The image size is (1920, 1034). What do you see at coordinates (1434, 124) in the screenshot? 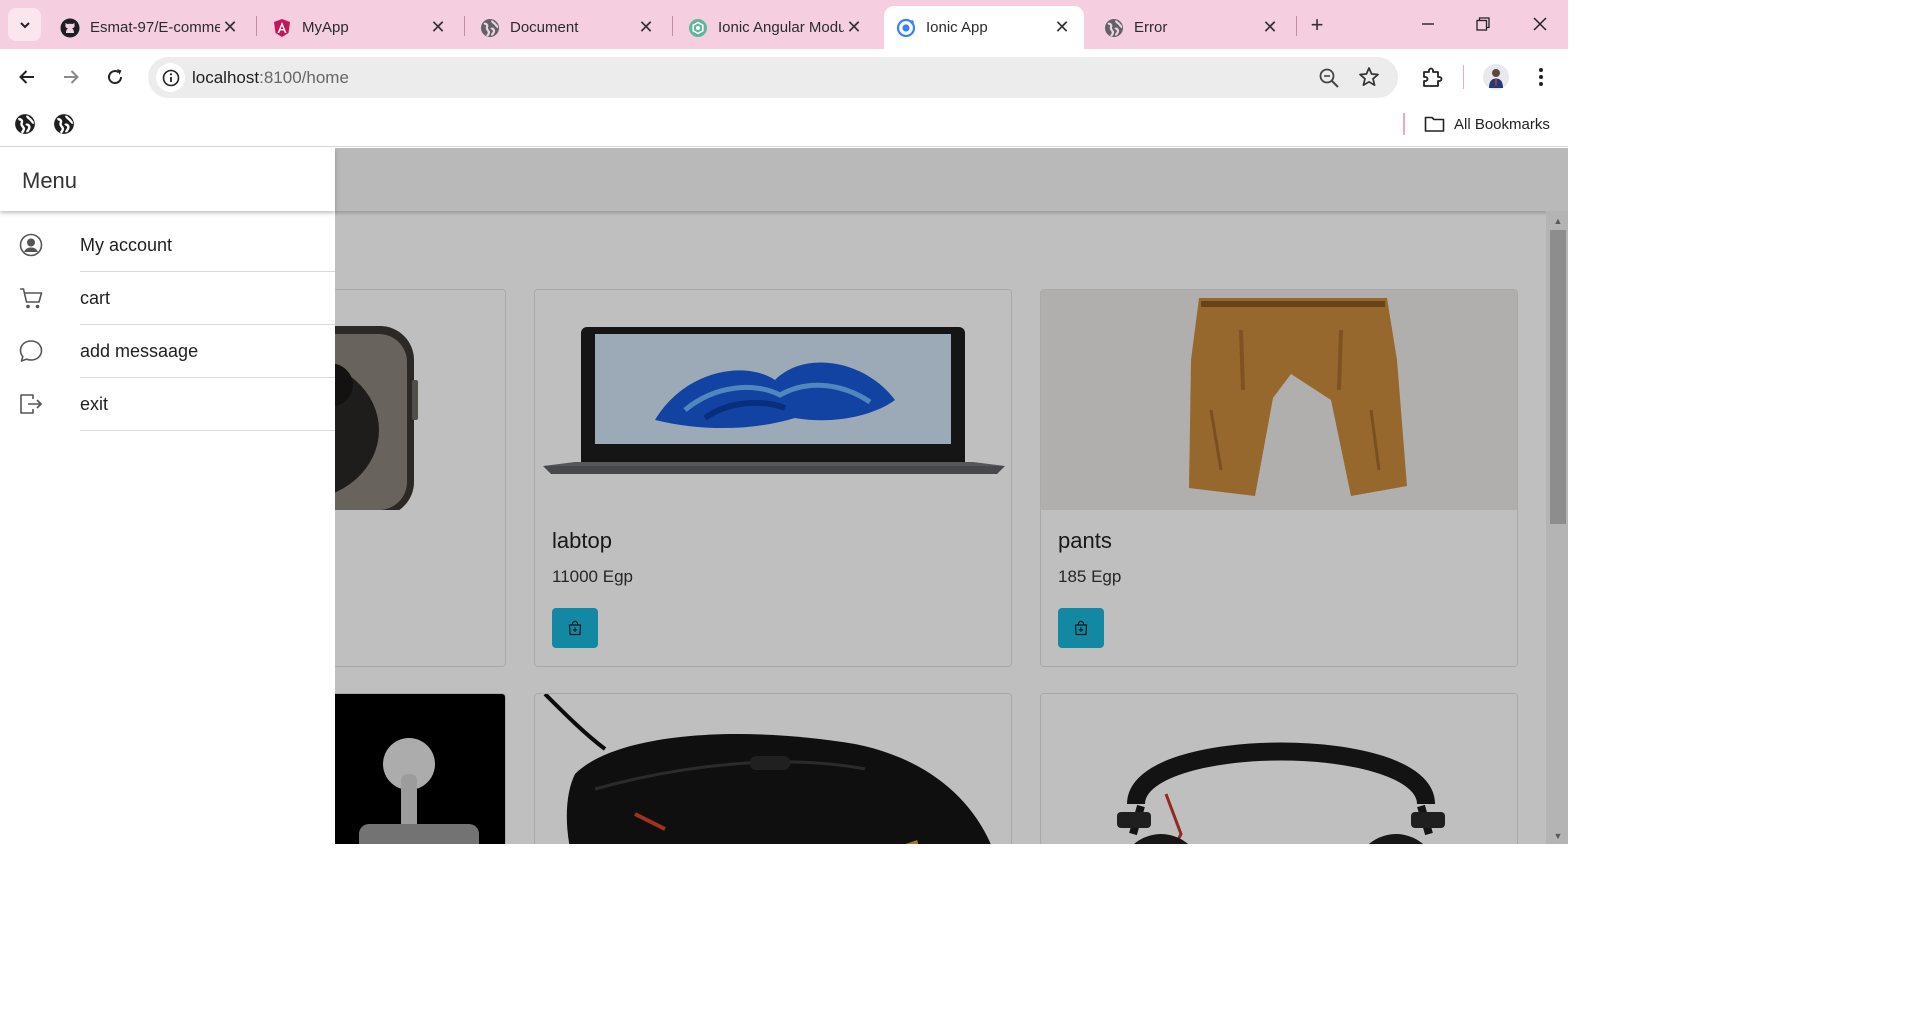
I see `folder-icon` at bounding box center [1434, 124].